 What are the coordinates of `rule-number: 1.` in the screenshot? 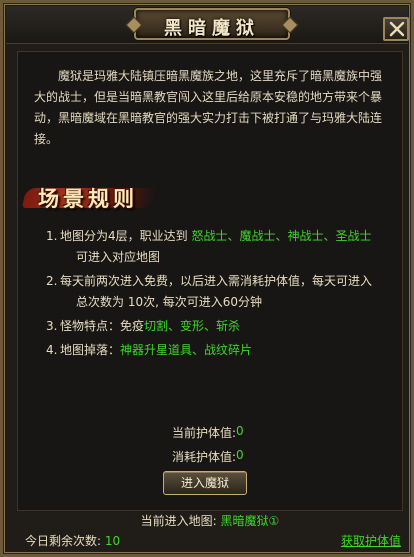 It's located at (52, 236).